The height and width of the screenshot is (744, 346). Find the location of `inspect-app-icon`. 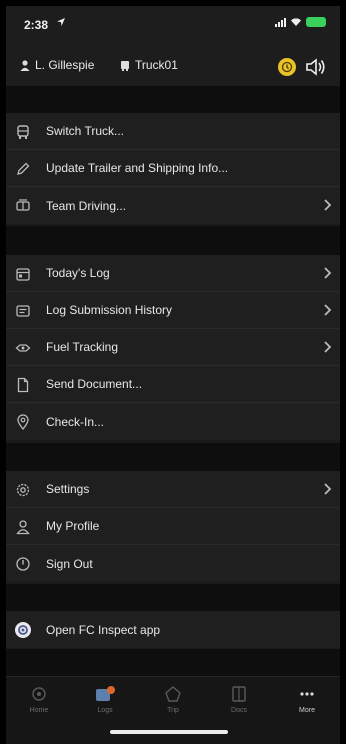

inspect-app-icon is located at coordinates (23, 630).